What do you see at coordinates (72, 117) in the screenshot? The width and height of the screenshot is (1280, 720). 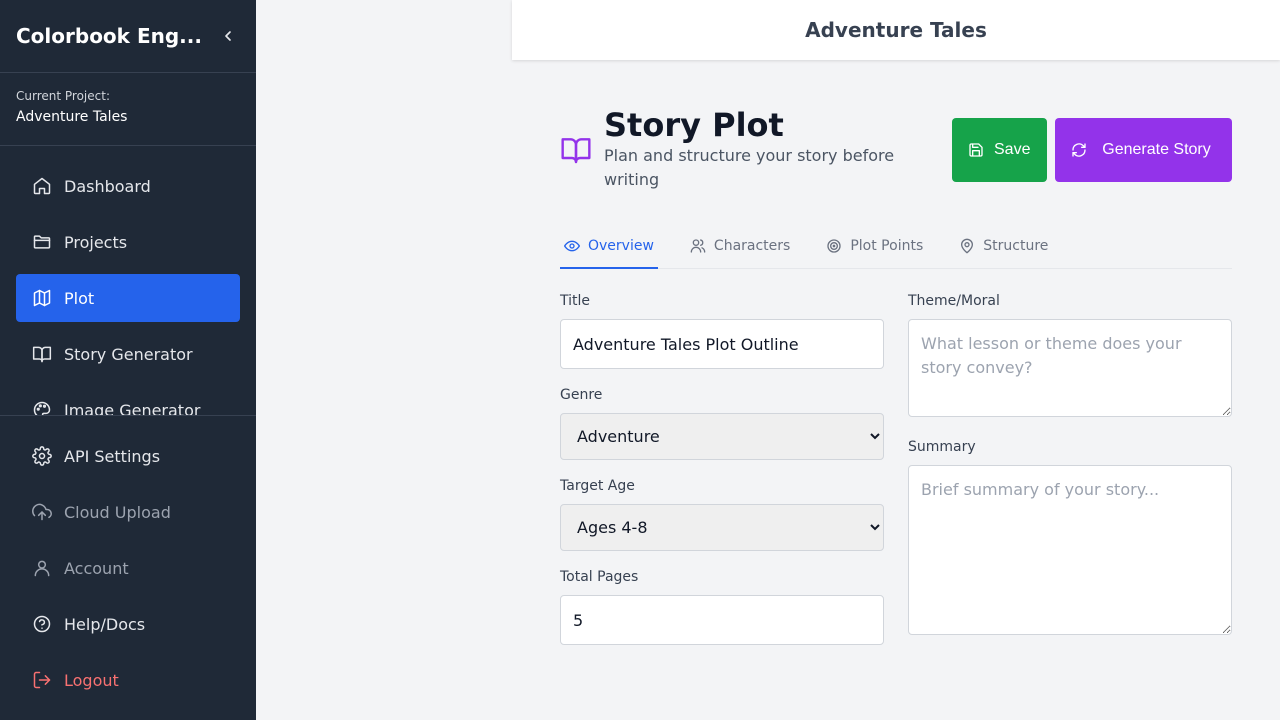 I see `current-project-name: Adventure Tales` at bounding box center [72, 117].